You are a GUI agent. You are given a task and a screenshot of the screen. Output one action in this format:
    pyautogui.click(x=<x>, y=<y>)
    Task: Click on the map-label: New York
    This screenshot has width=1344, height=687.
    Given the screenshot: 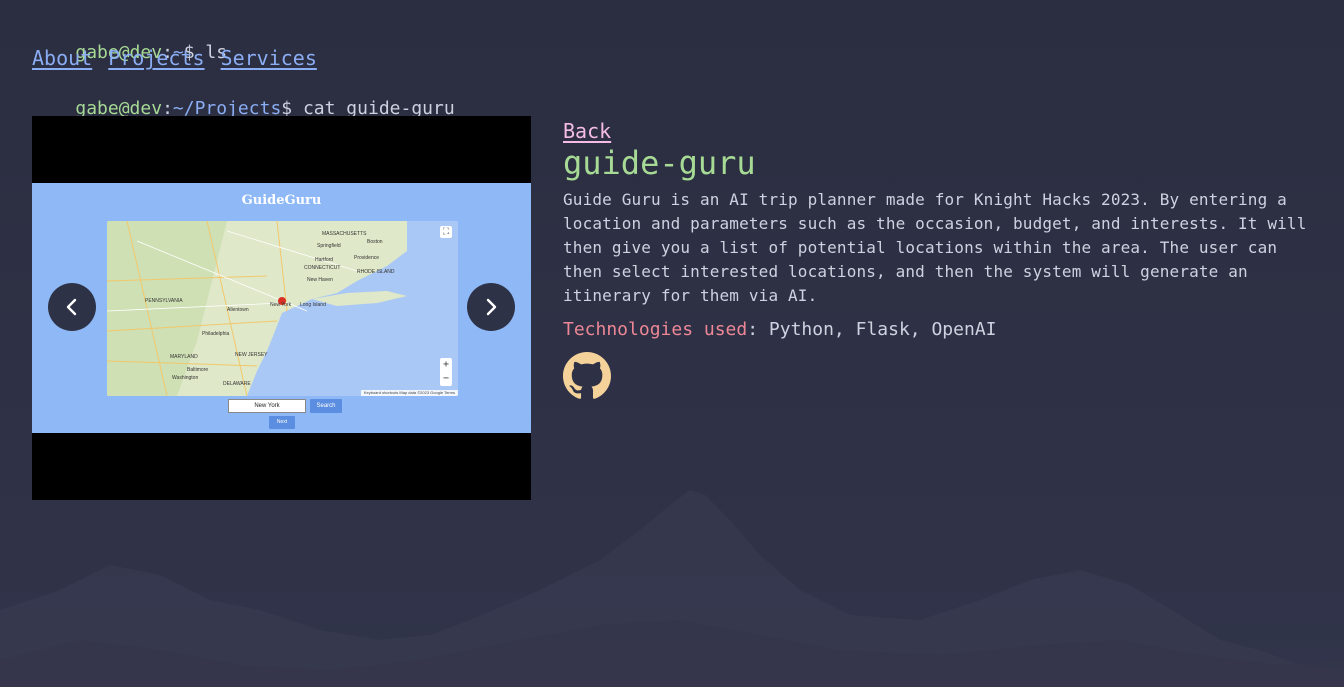 What is the action you would take?
    pyautogui.click(x=281, y=305)
    